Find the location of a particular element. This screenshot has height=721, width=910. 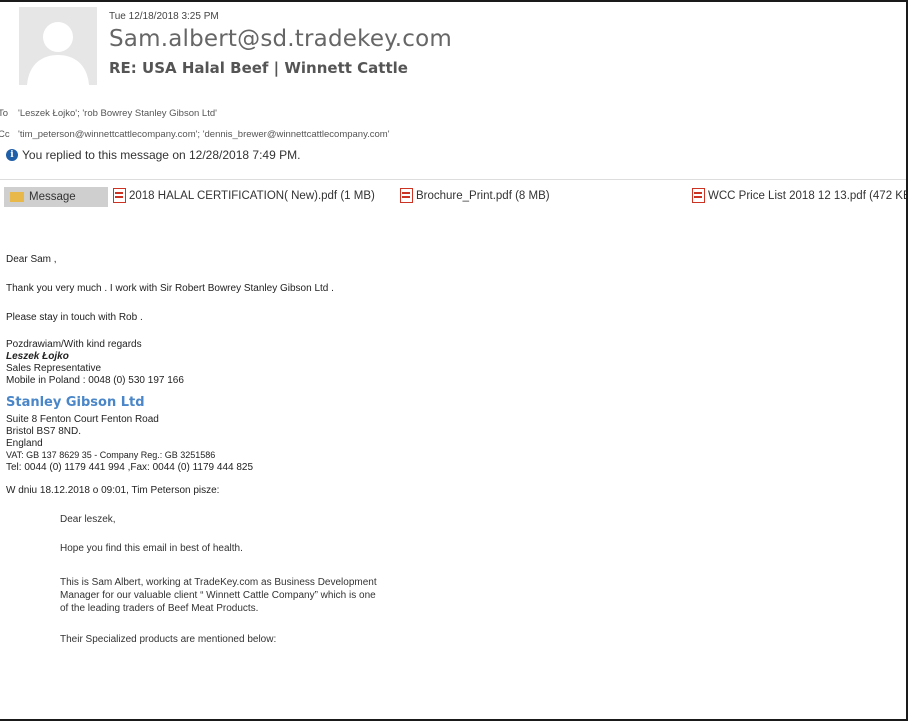

attachment-item: WCC Price List 2018 12 13.pdf (472 KB) is located at coordinates (800, 195).